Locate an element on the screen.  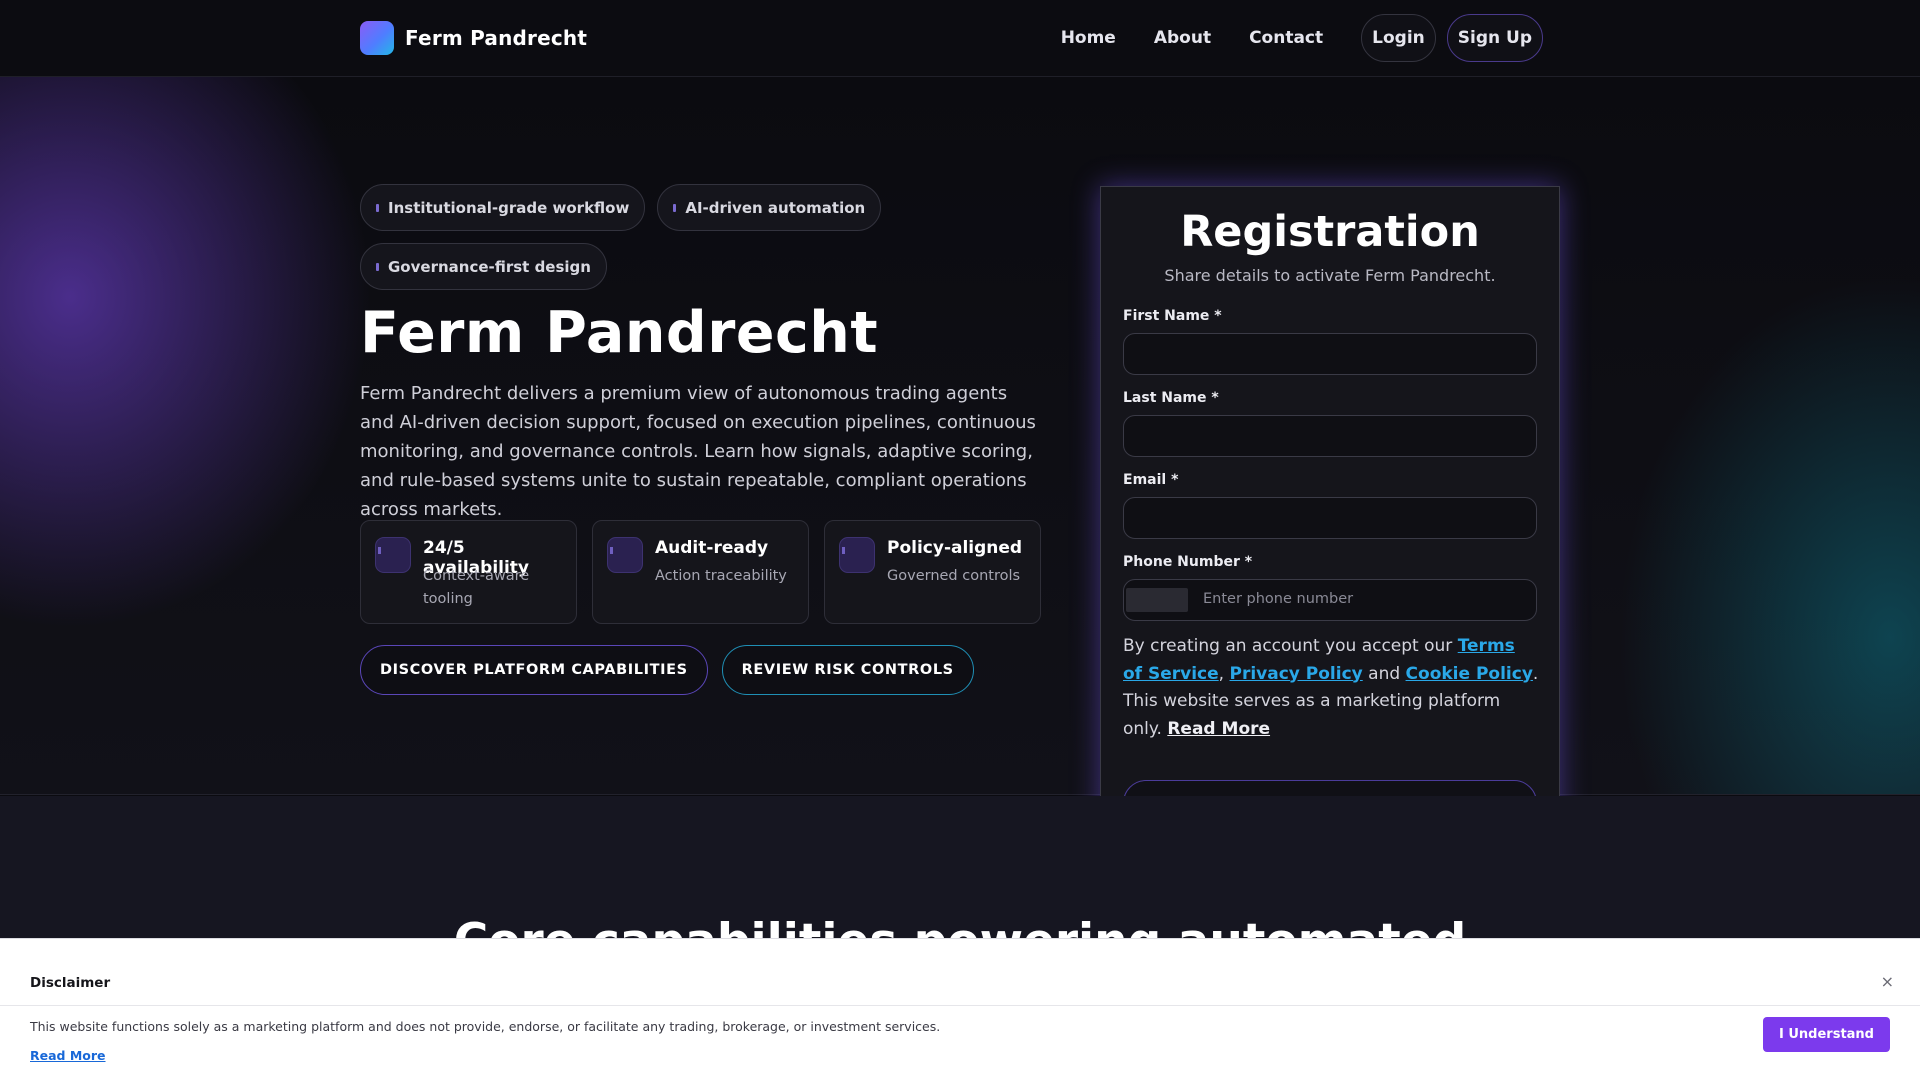
close-icon: × is located at coordinates (1887, 982).